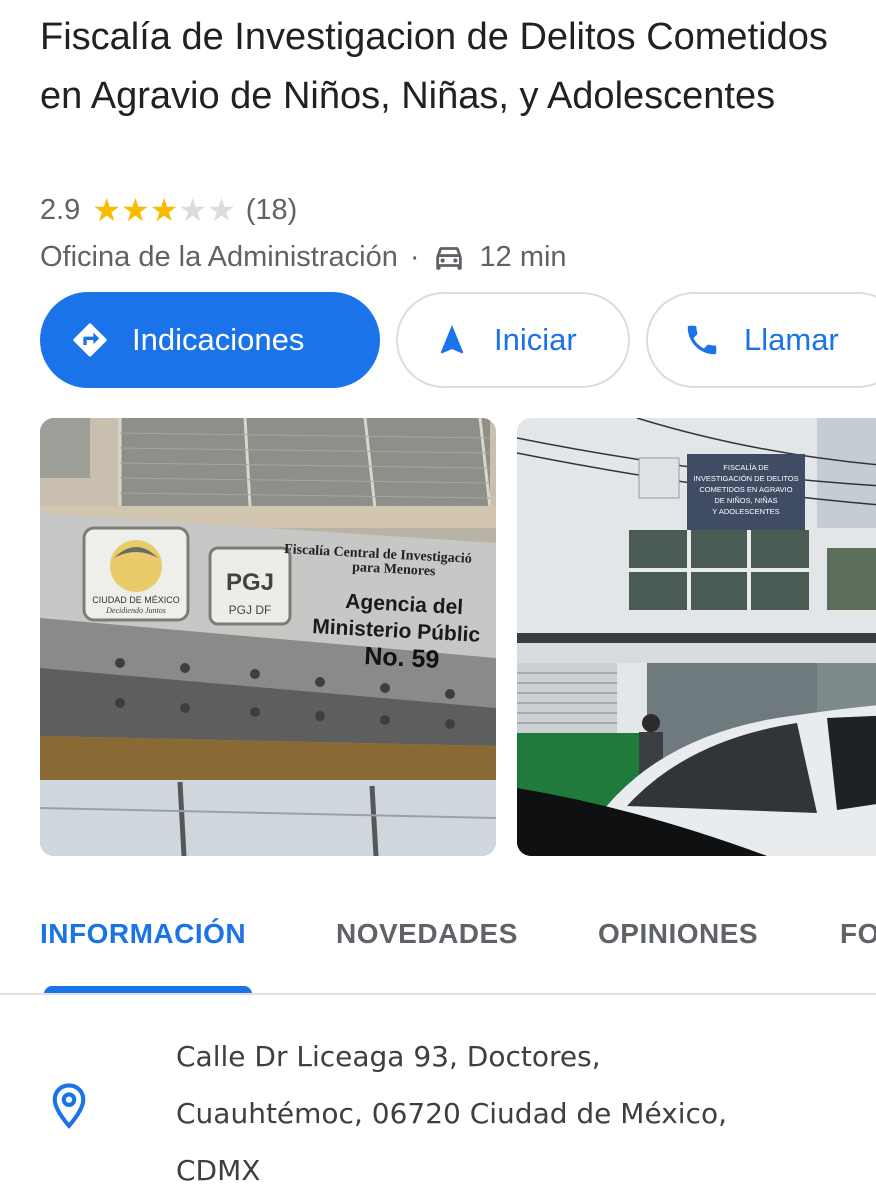 The width and height of the screenshot is (876, 1200). Describe the element at coordinates (250, 582) in the screenshot. I see `logo-pgj-text: PGJ` at that location.